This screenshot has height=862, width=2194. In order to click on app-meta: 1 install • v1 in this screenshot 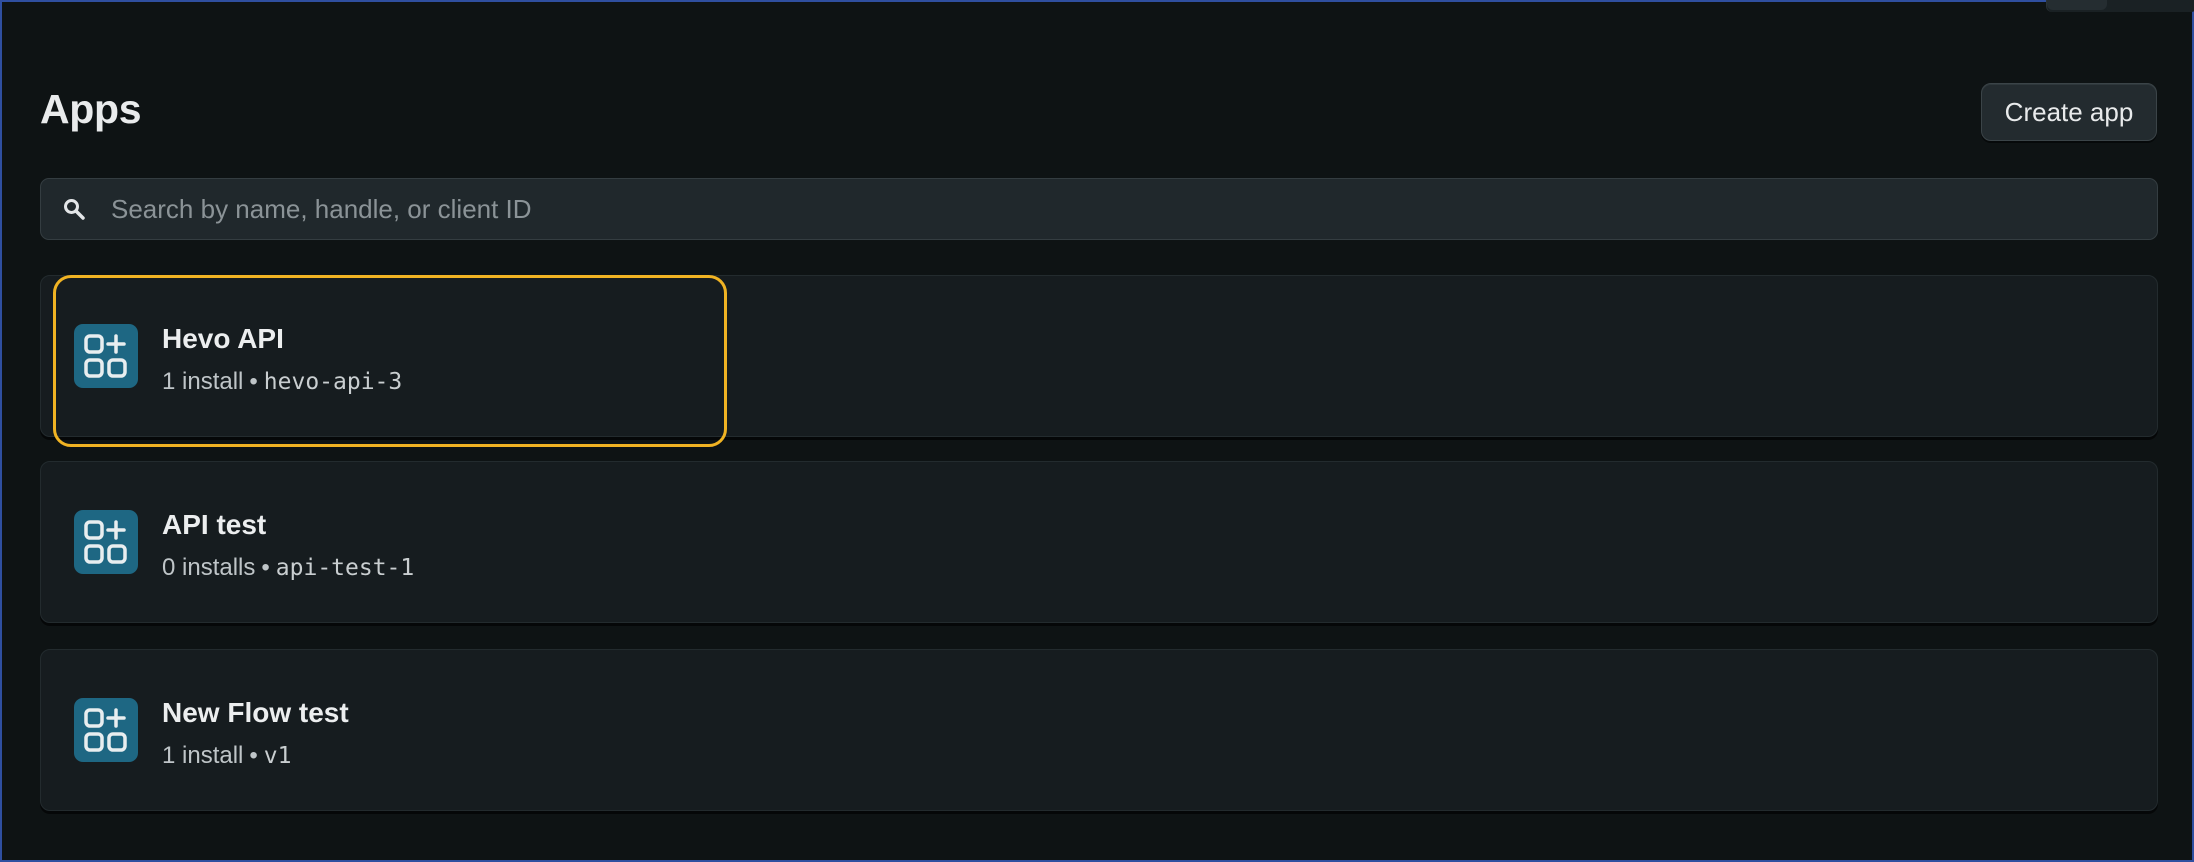, I will do `click(226, 756)`.